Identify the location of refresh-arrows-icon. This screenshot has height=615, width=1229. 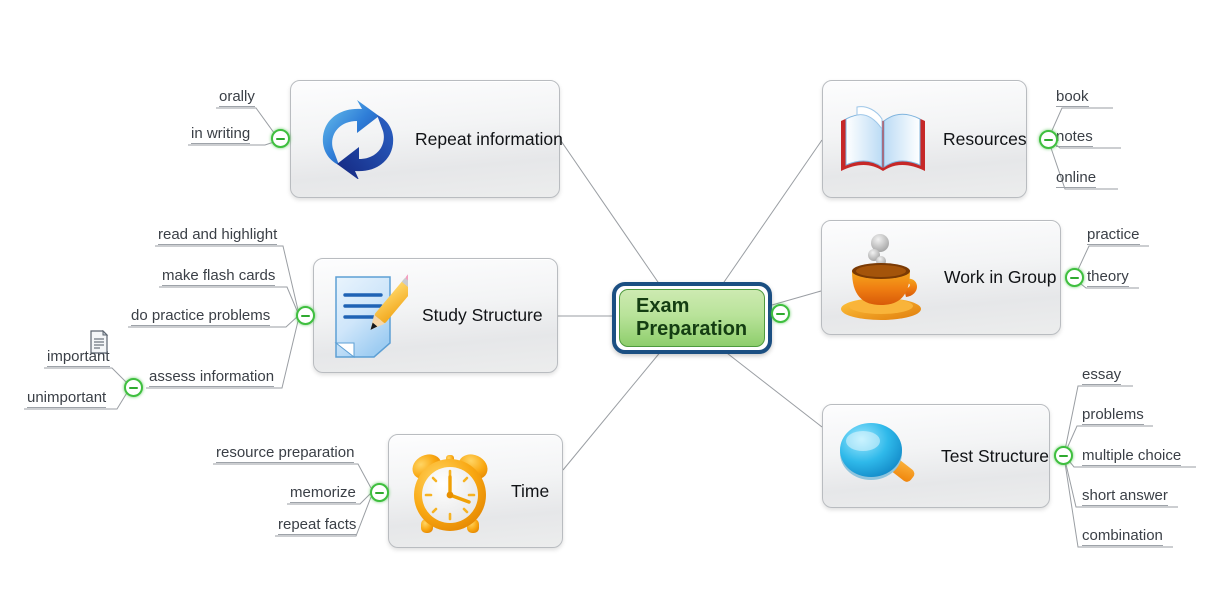
(357, 139).